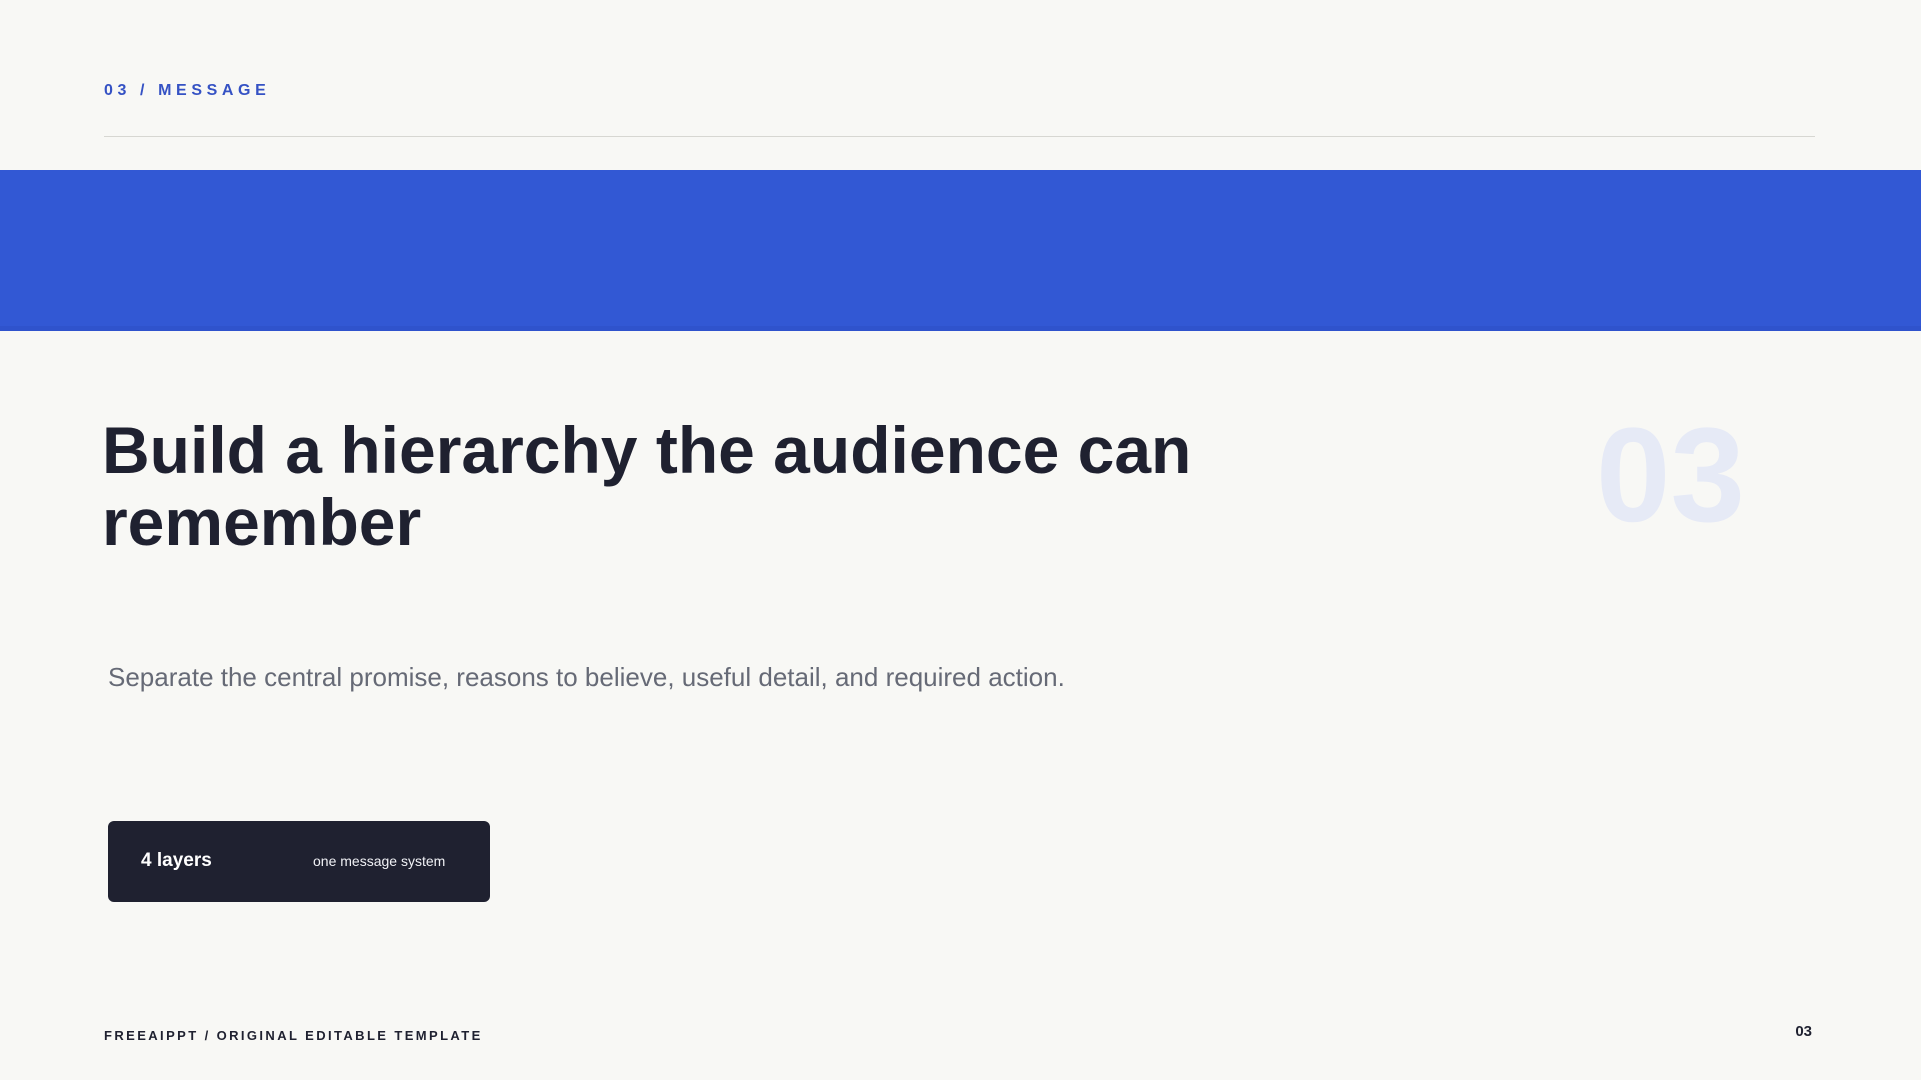 The width and height of the screenshot is (1921, 1080). Describe the element at coordinates (299, 861) in the screenshot. I see `stat-card: 4 layers one message system` at that location.